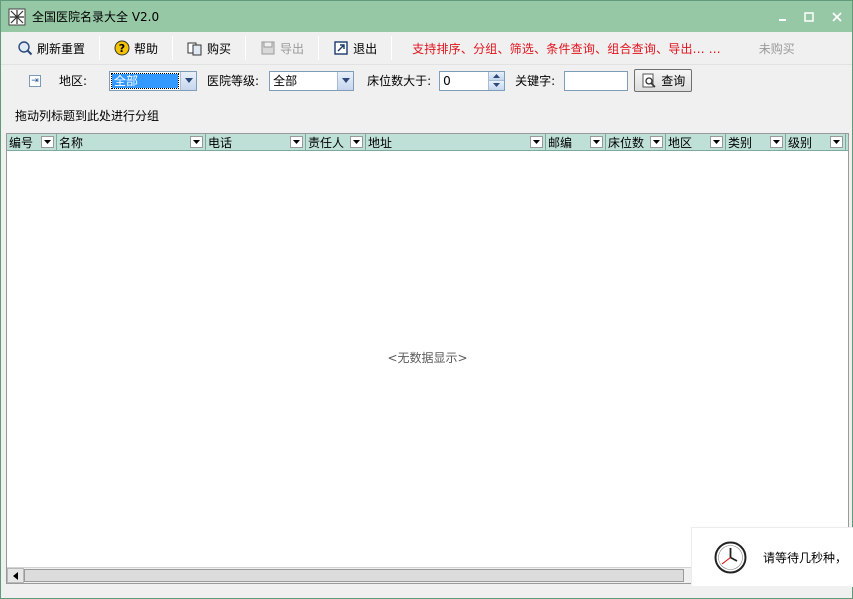  What do you see at coordinates (233, 81) in the screenshot?
I see `grade-label: 医院等级:` at bounding box center [233, 81].